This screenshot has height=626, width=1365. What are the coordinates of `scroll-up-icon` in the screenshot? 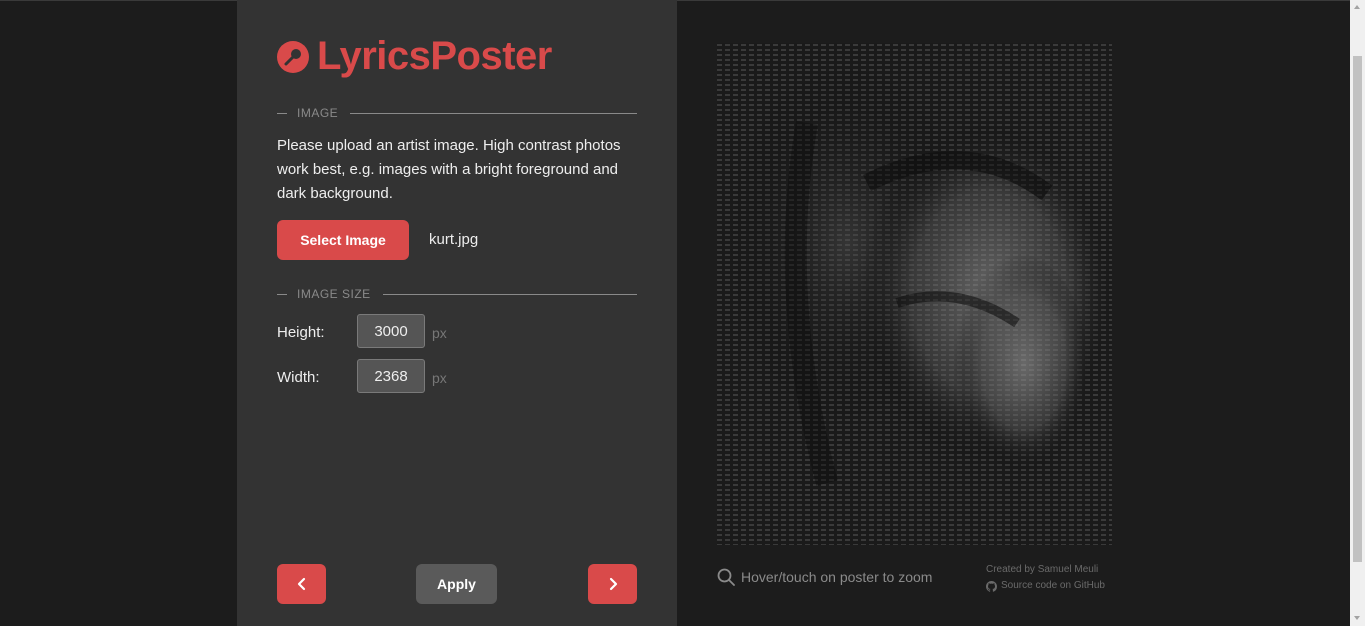 It's located at (1357, 7).